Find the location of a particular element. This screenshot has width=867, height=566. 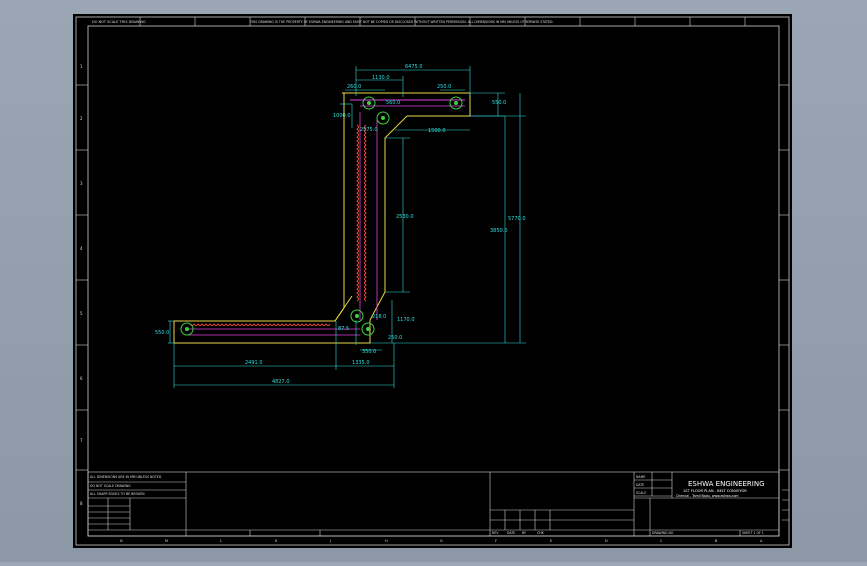

dim-bottom-offset: 1170.0 is located at coordinates (406, 320).